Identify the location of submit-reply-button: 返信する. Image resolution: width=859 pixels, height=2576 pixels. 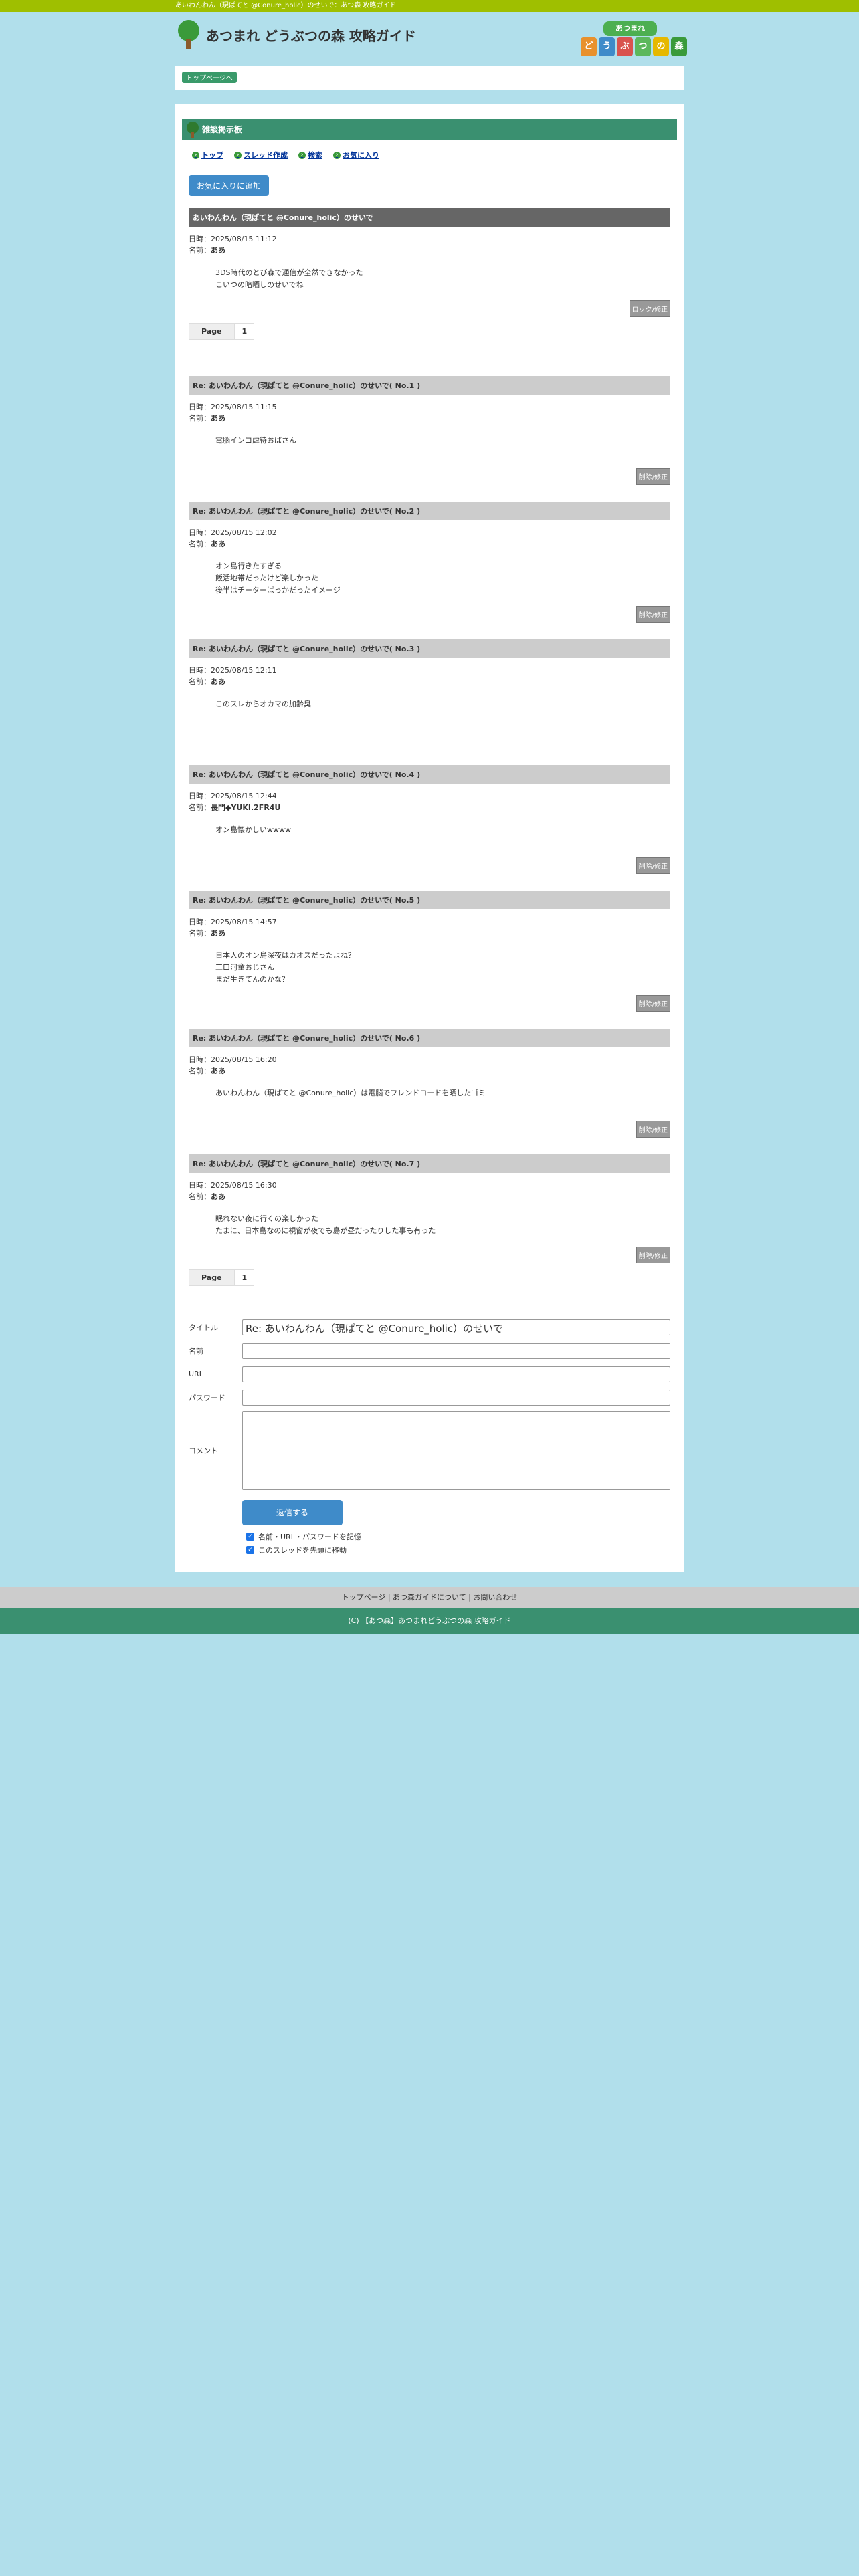
(292, 1513).